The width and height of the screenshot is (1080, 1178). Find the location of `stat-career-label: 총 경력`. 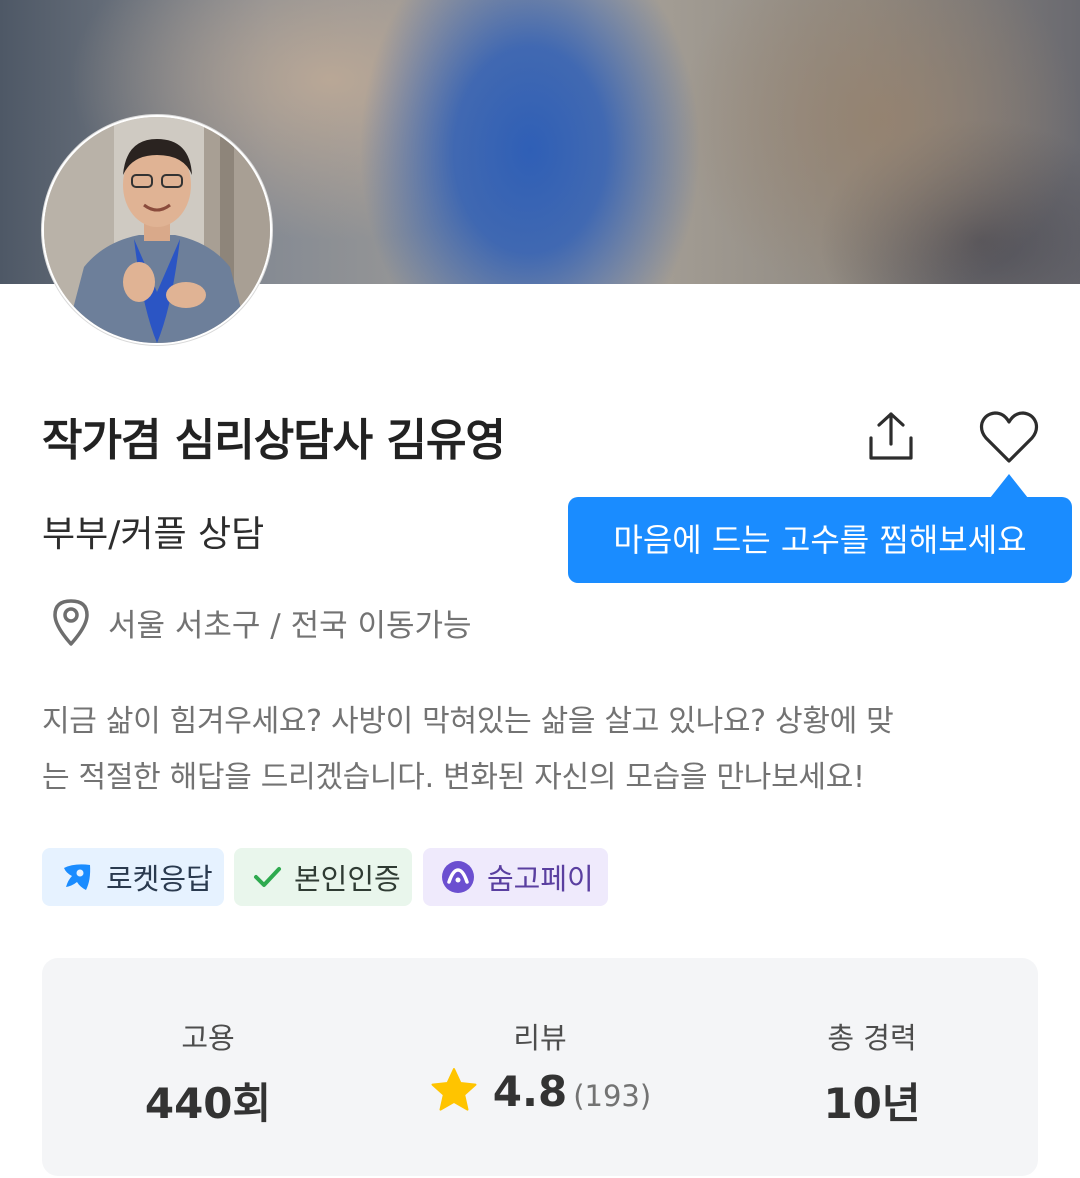

stat-career-label: 총 경력 is located at coordinates (872, 1038).